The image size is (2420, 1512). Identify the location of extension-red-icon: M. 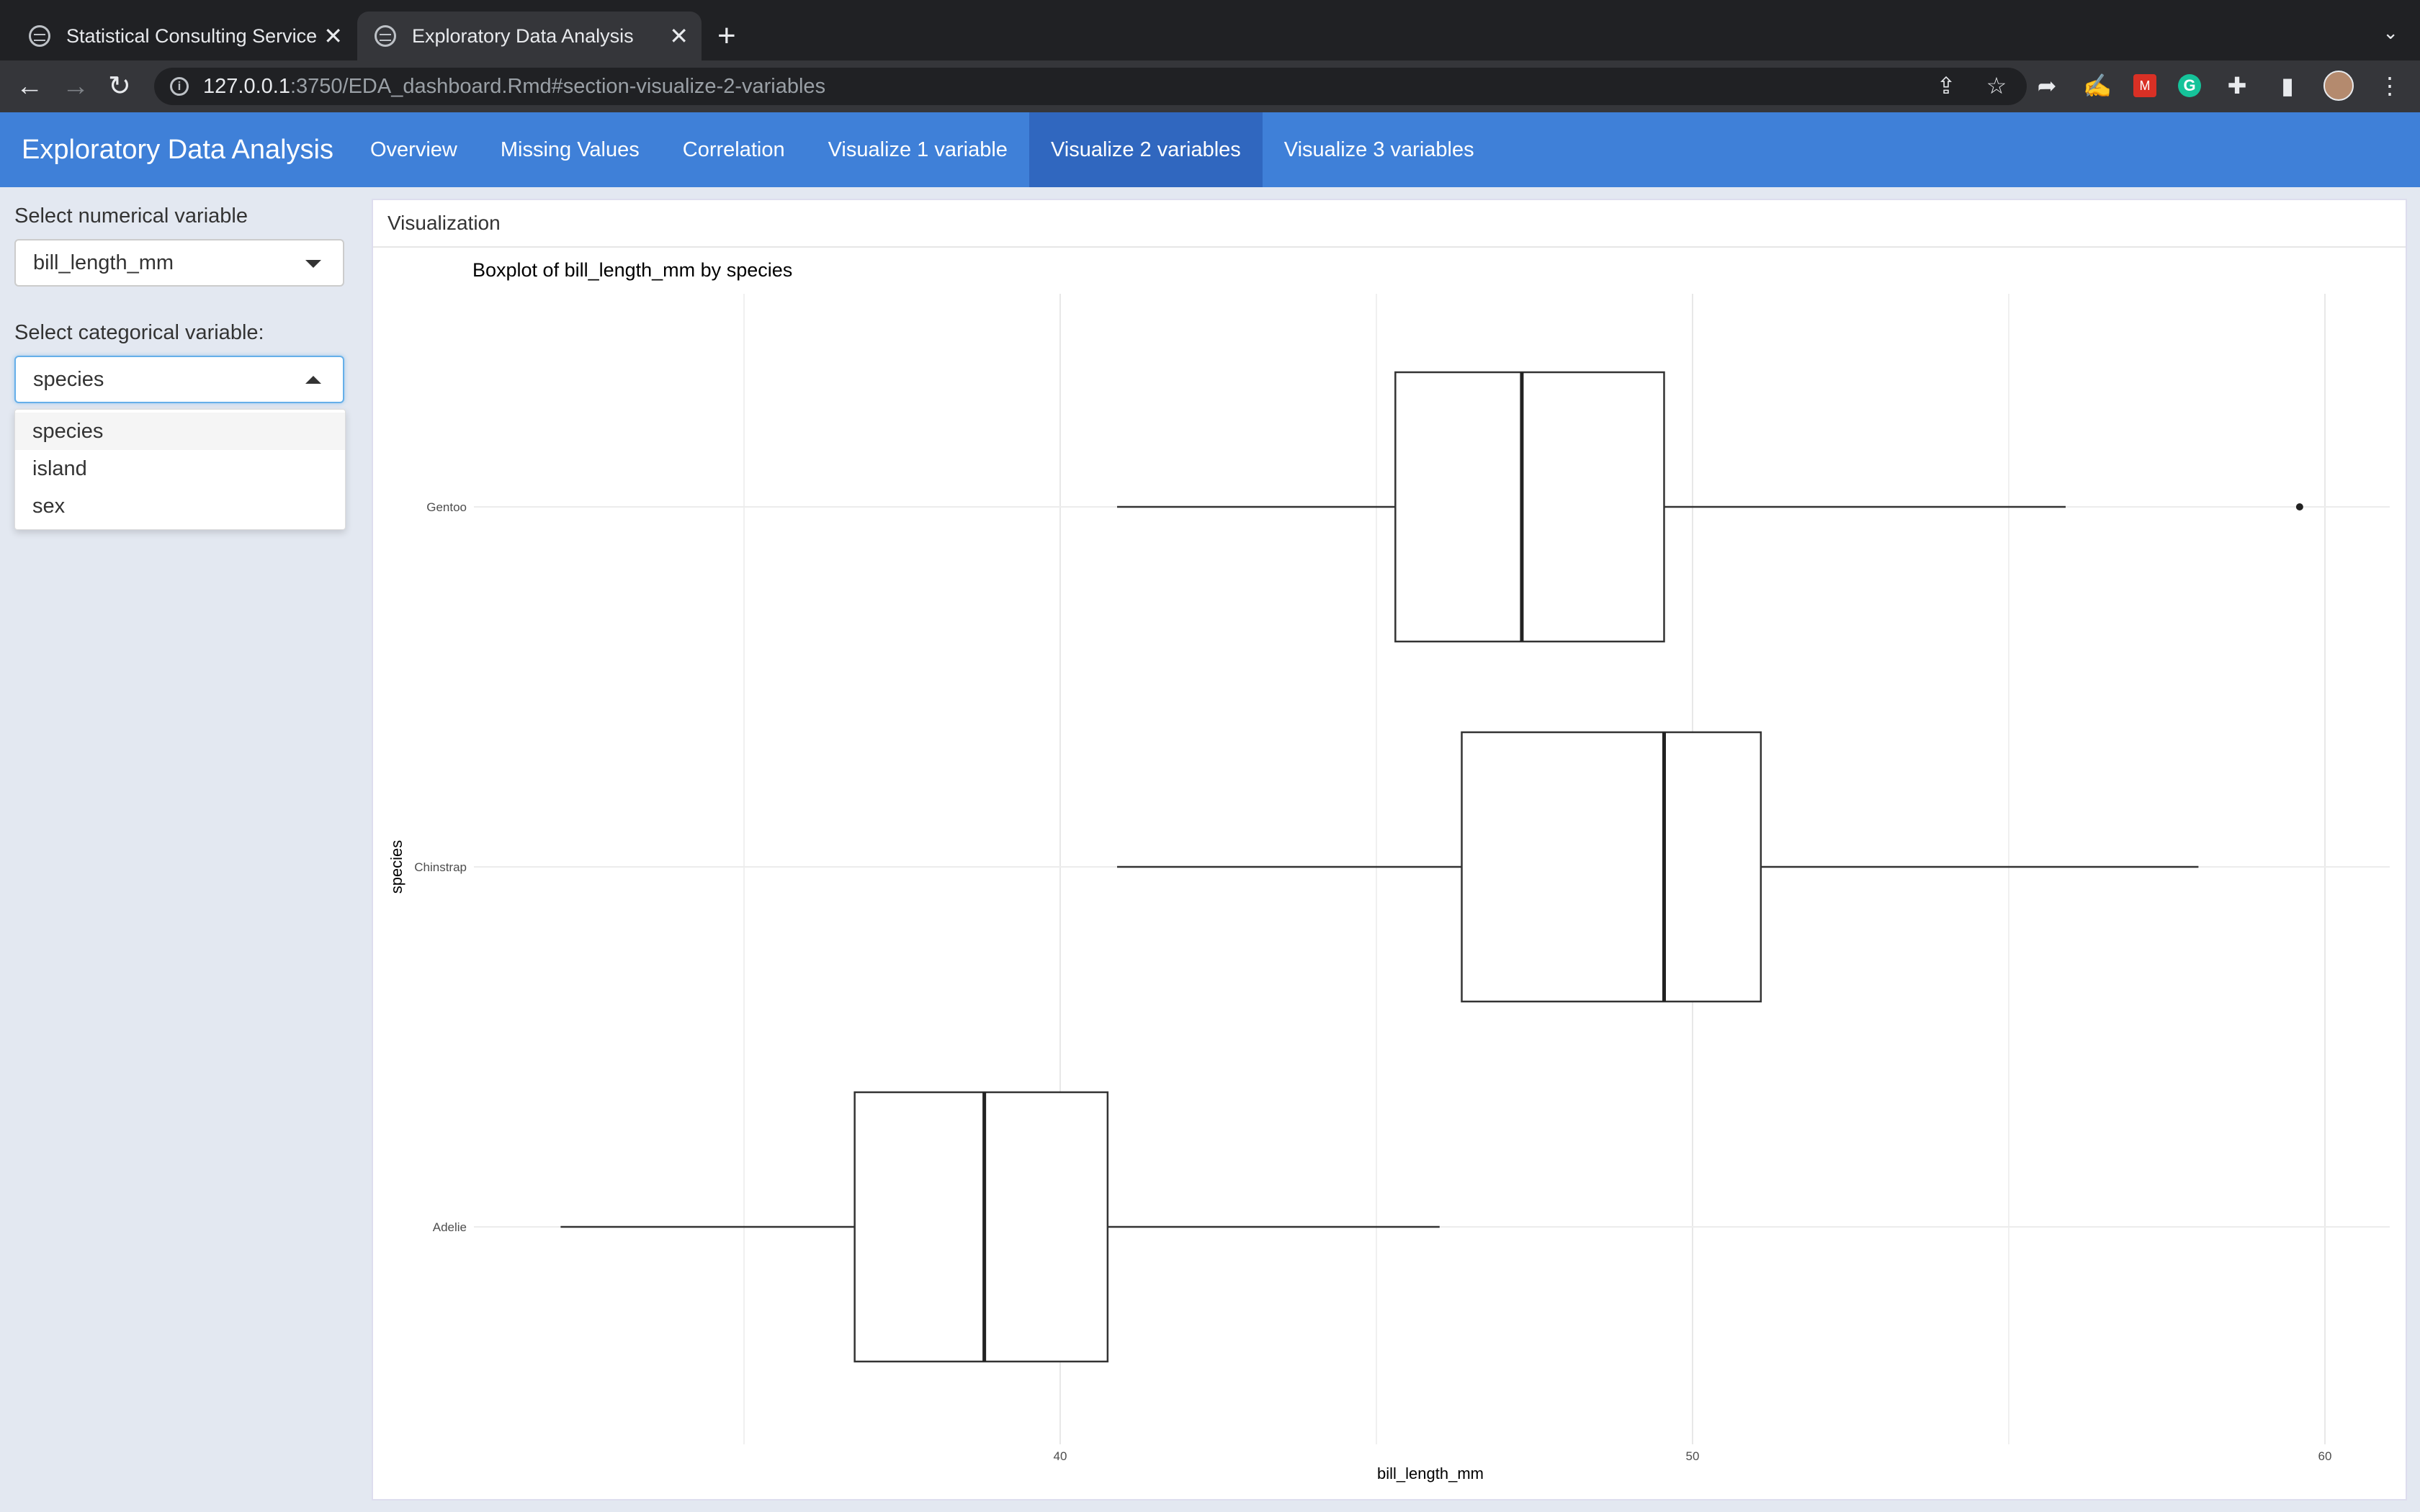
(2144, 85).